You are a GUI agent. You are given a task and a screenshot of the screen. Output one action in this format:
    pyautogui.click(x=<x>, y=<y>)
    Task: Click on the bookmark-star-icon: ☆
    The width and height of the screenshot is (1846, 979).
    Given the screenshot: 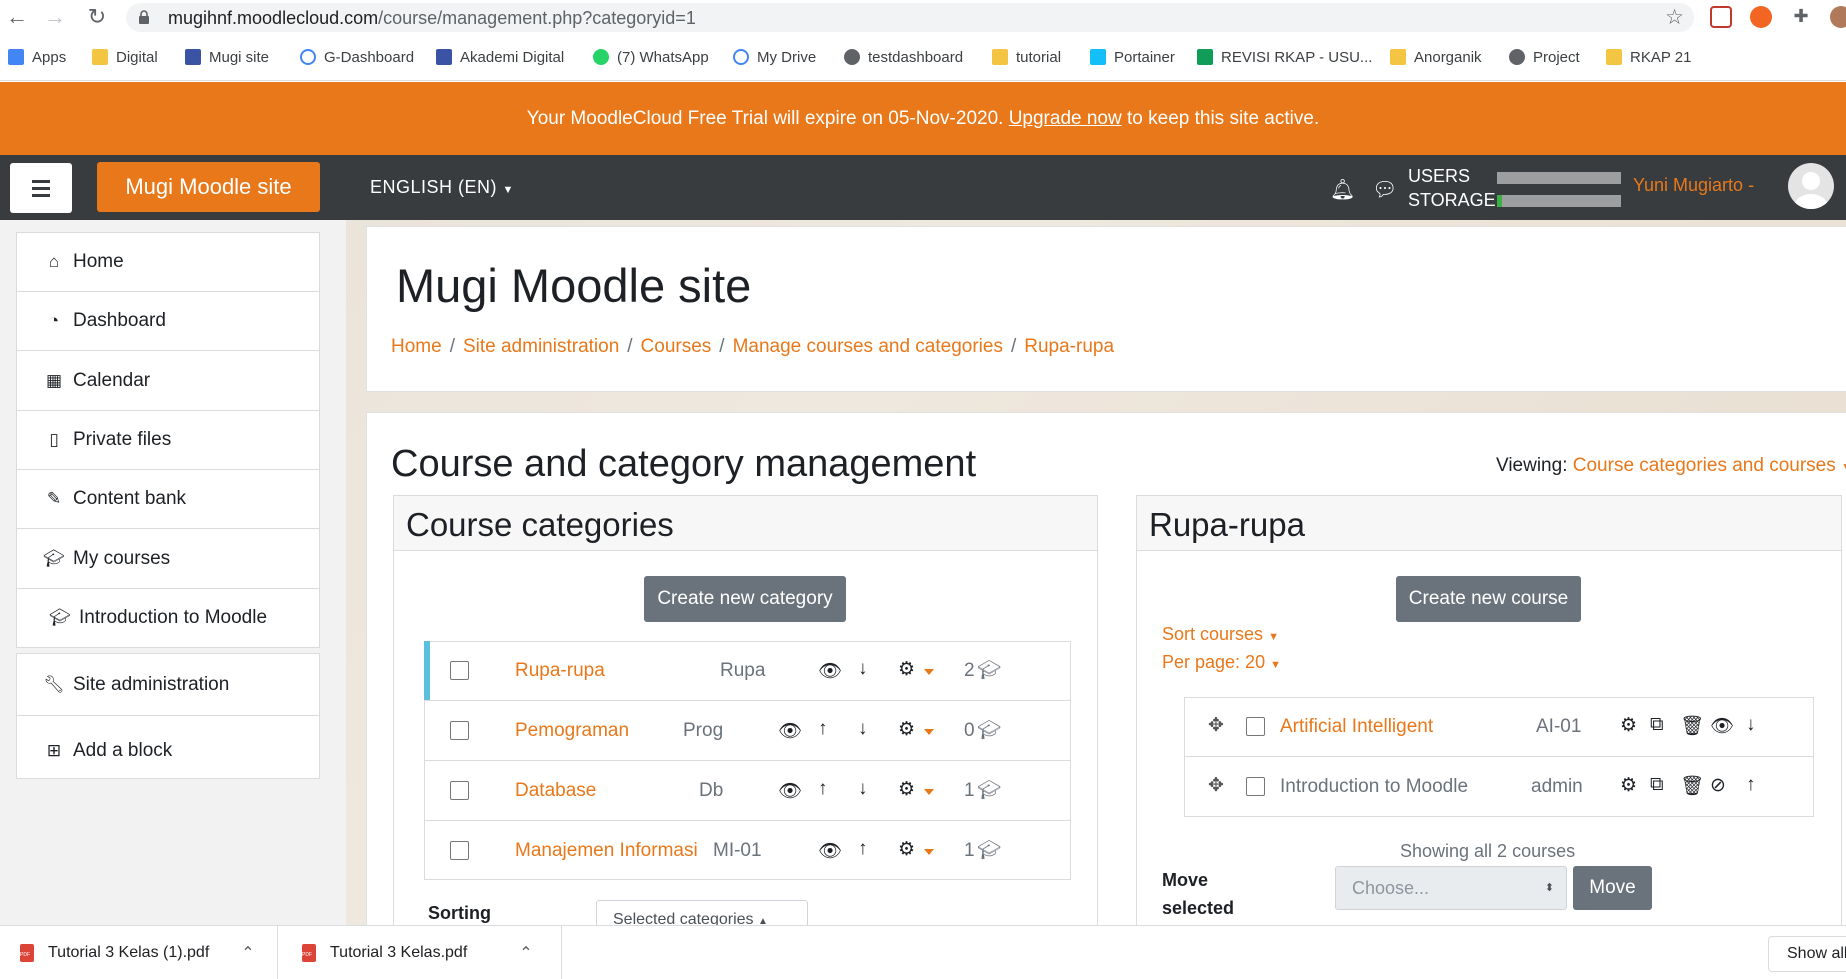 What is the action you would take?
    pyautogui.click(x=1674, y=17)
    